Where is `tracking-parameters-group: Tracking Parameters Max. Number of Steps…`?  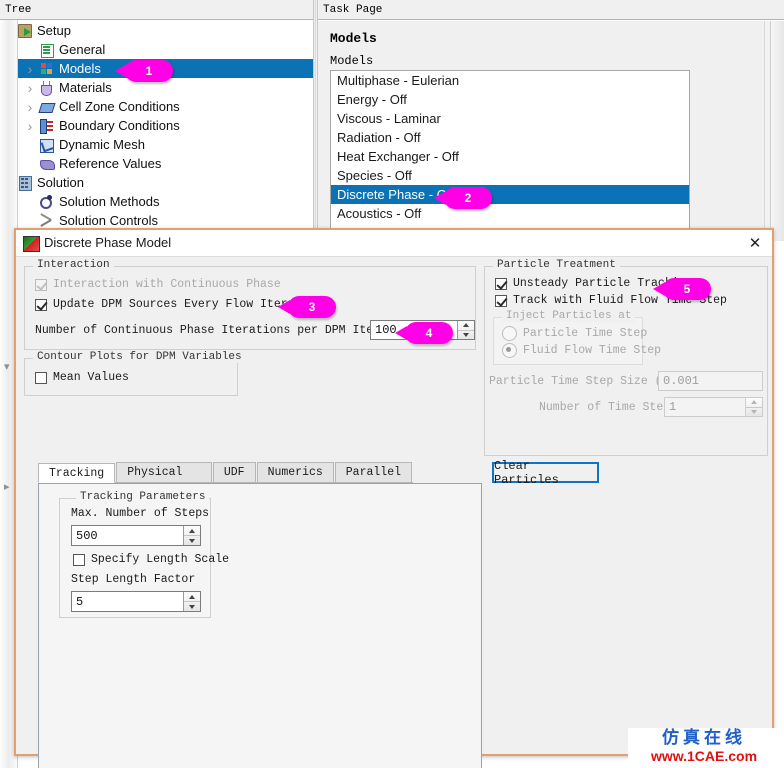
tracking-parameters-group: Tracking Parameters Max. Number of Steps… is located at coordinates (144, 554).